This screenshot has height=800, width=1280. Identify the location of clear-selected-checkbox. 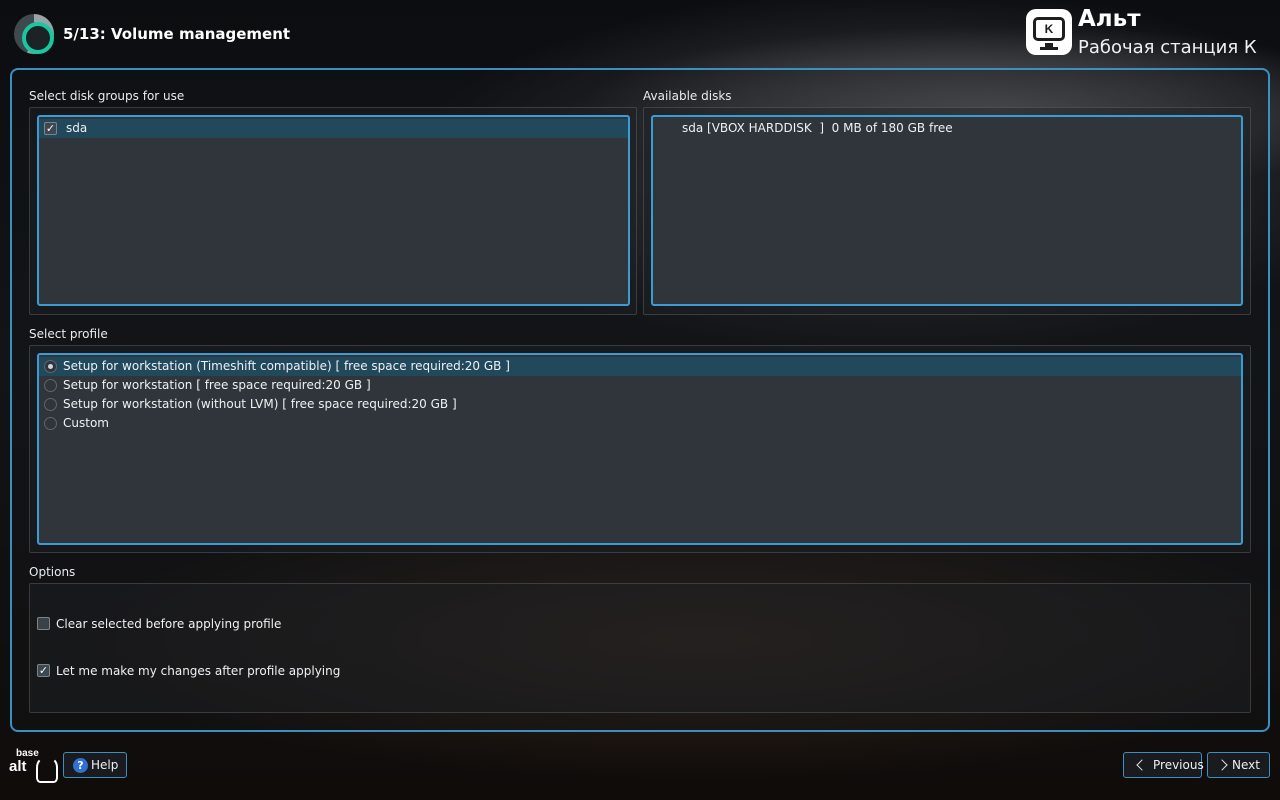
(43, 623).